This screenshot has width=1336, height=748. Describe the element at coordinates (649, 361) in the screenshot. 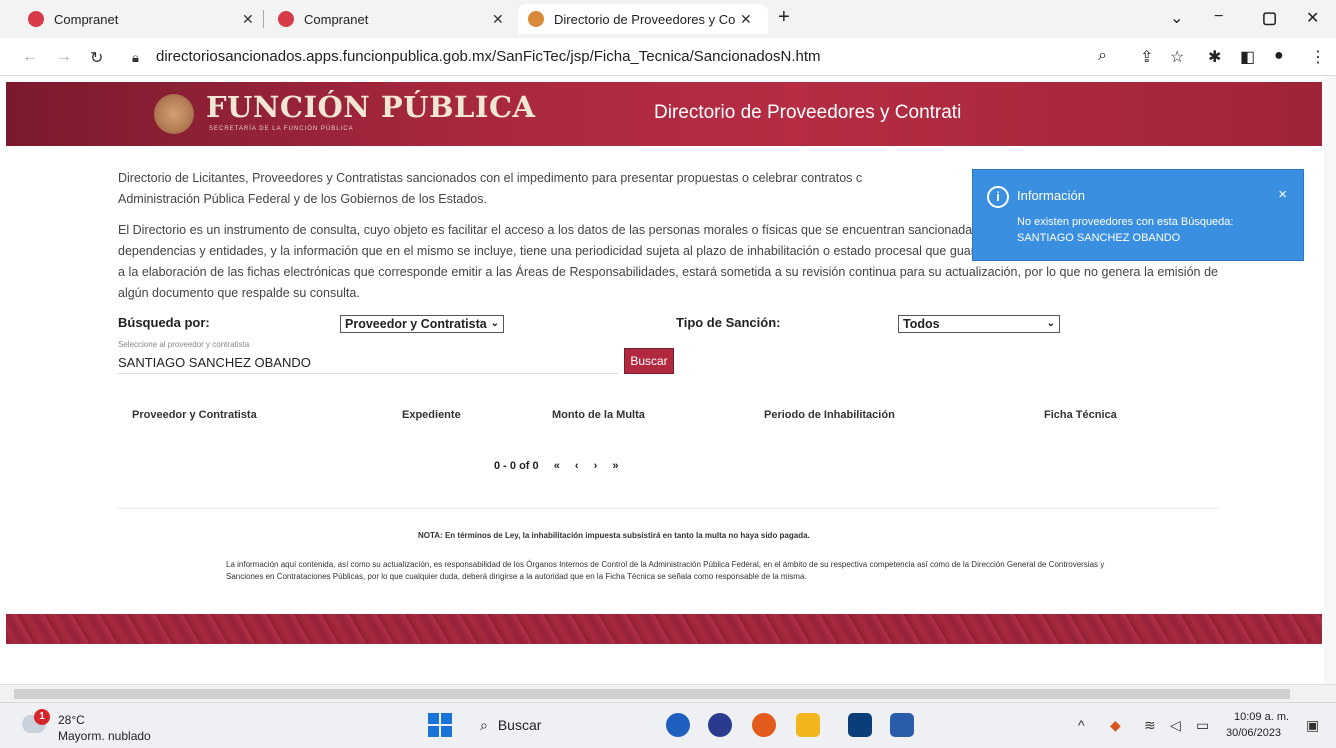

I see `buscar-button: Buscar` at that location.